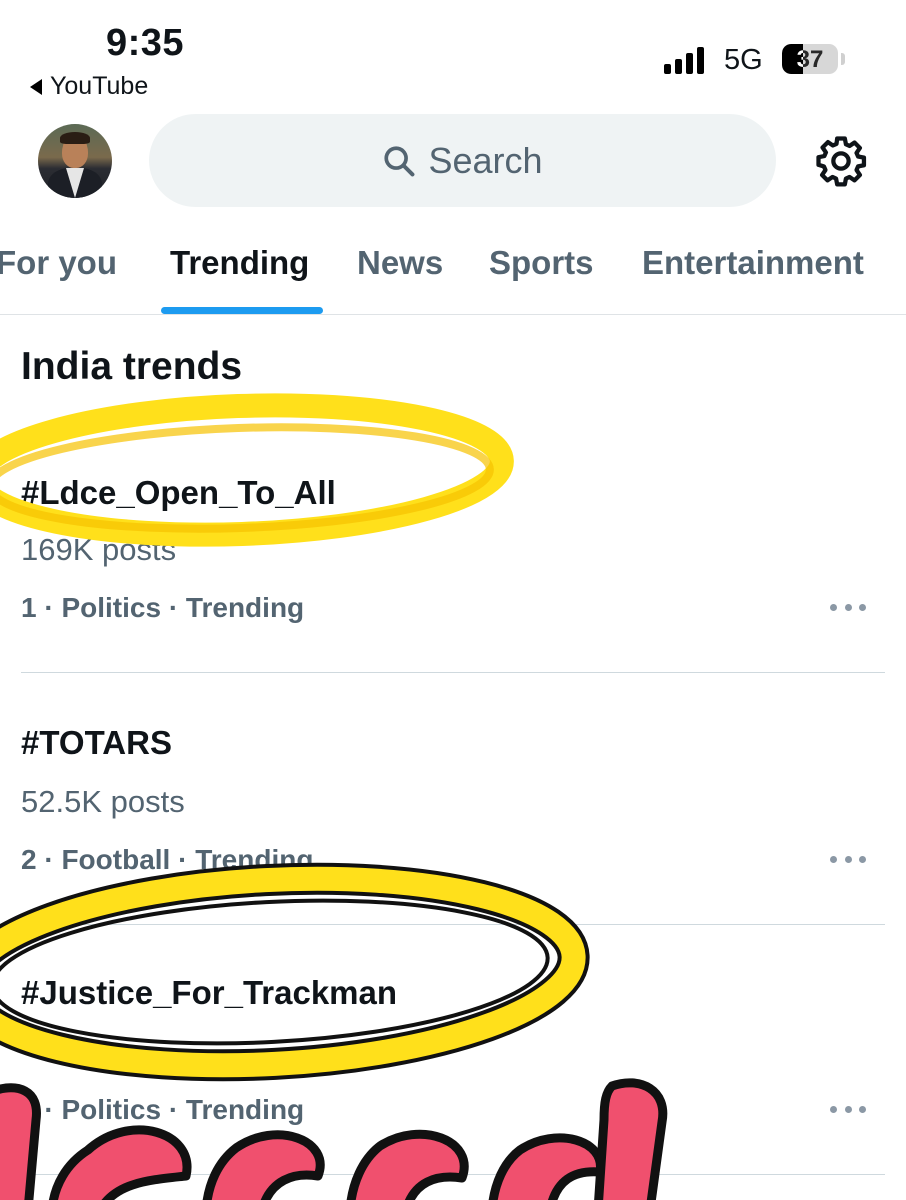  Describe the element at coordinates (400, 263) in the screenshot. I see `tab-news: News` at that location.